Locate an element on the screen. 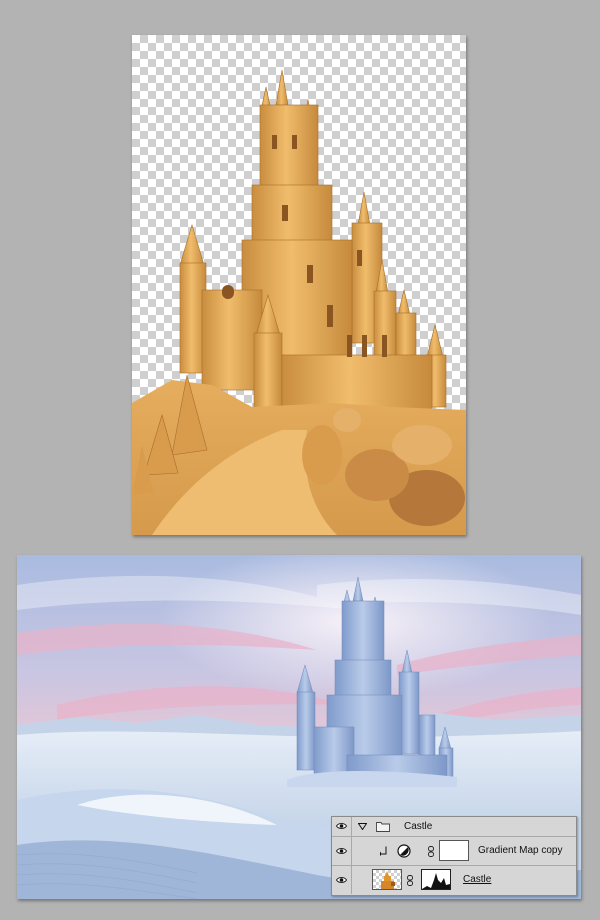  layers-panel: Castle Gradient Map copy Castle is located at coordinates (454, 856).